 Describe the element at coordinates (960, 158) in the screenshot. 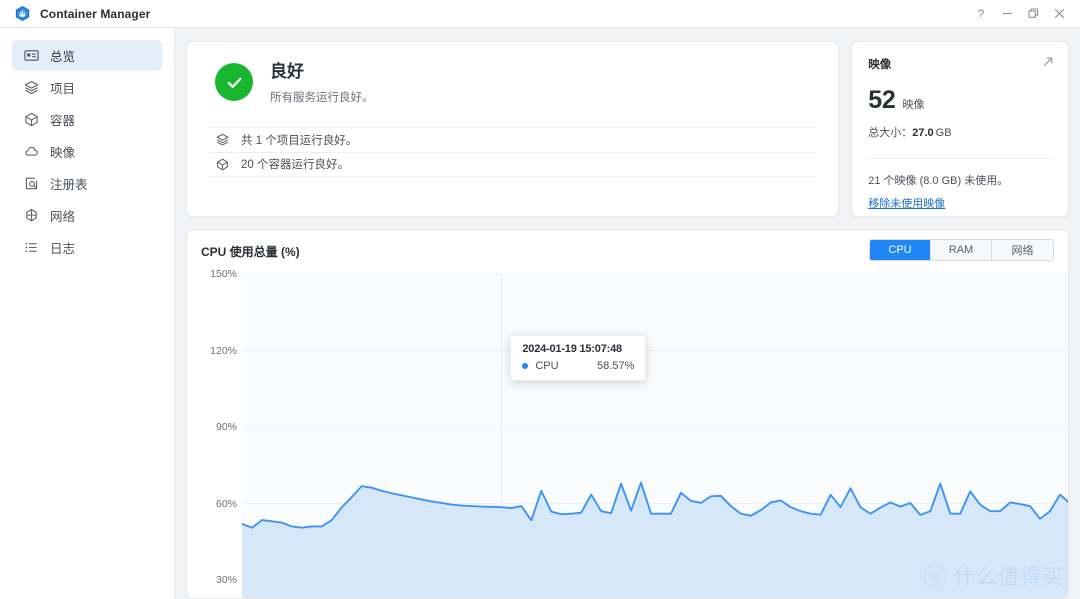

I see `images-card-divider` at that location.